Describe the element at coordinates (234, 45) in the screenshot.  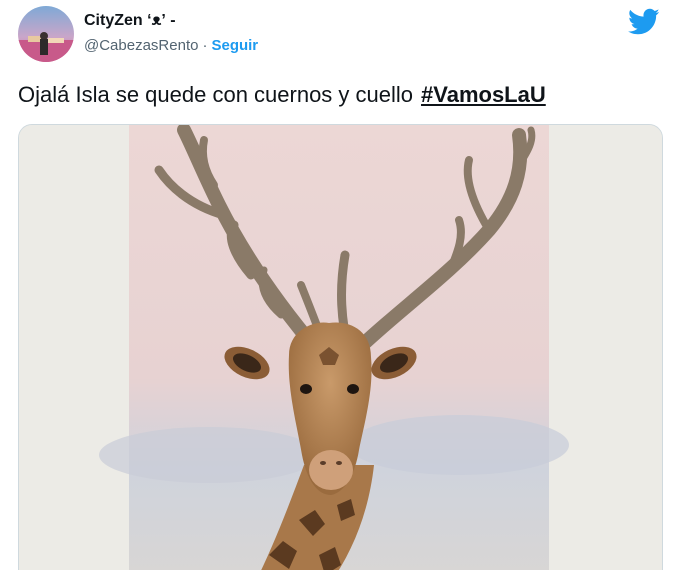
I see `follow-button: Seguir` at that location.